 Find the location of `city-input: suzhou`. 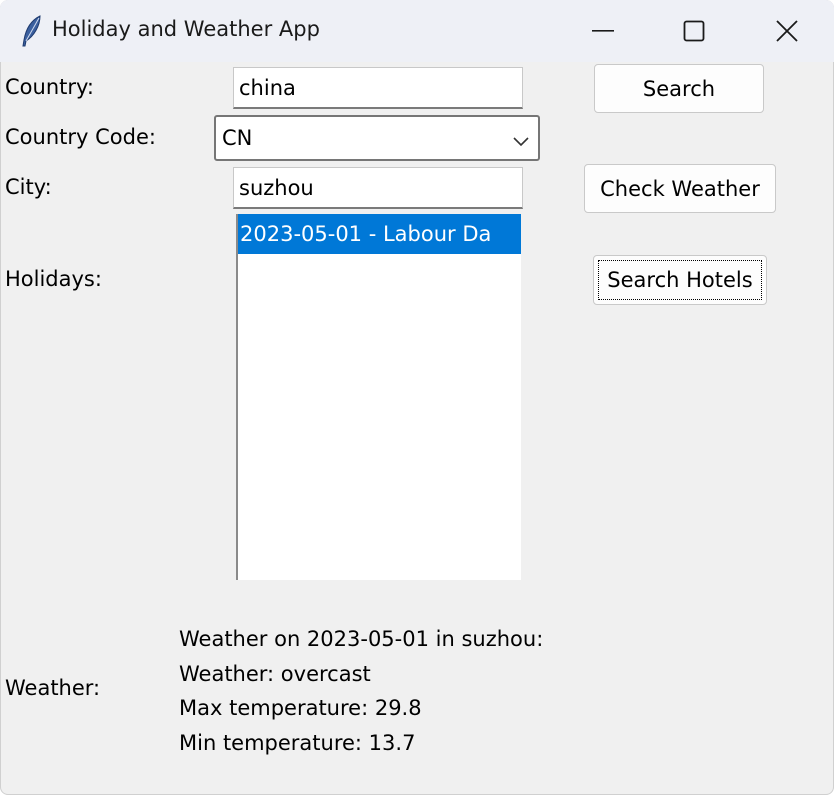

city-input: suzhou is located at coordinates (378, 188).